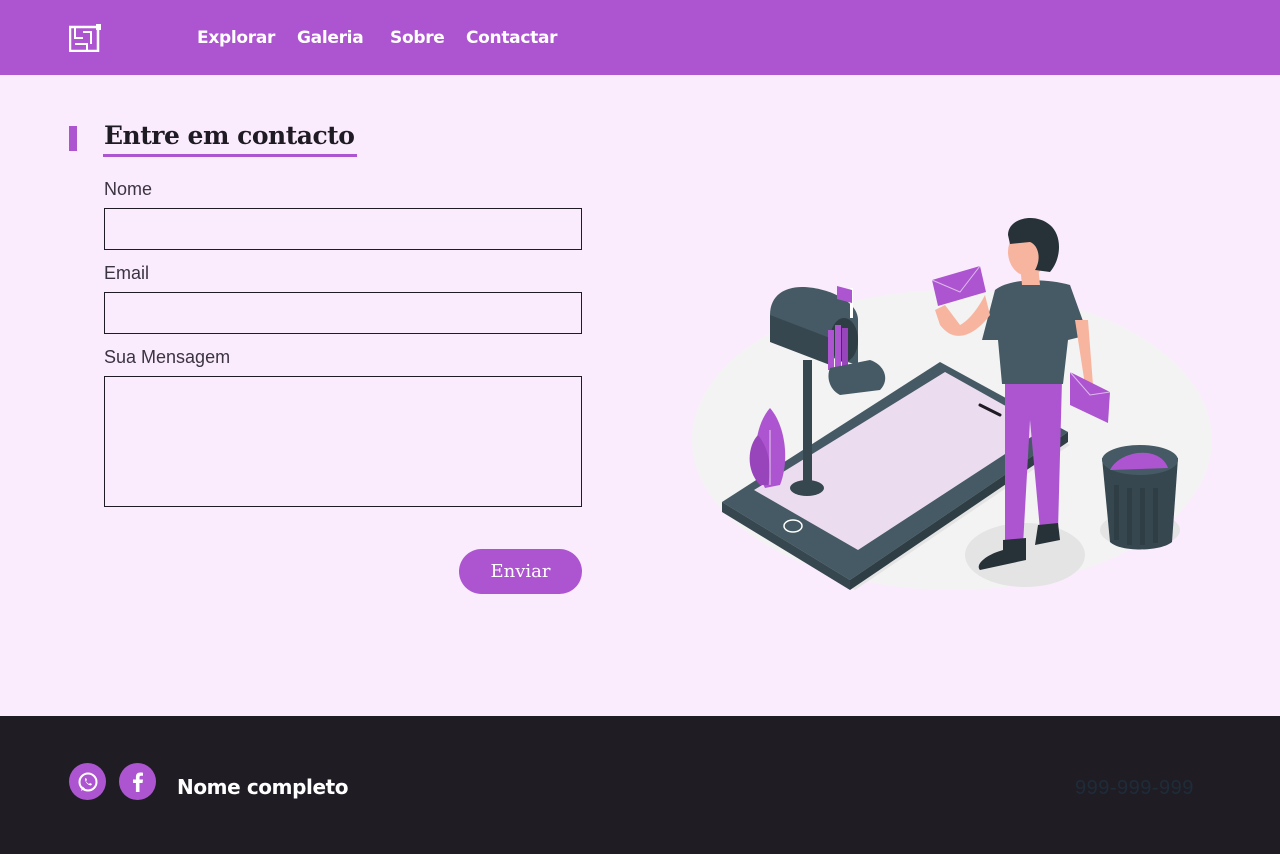 This screenshot has height=854, width=1280. What do you see at coordinates (127, 273) in the screenshot?
I see `email-label: Email` at bounding box center [127, 273].